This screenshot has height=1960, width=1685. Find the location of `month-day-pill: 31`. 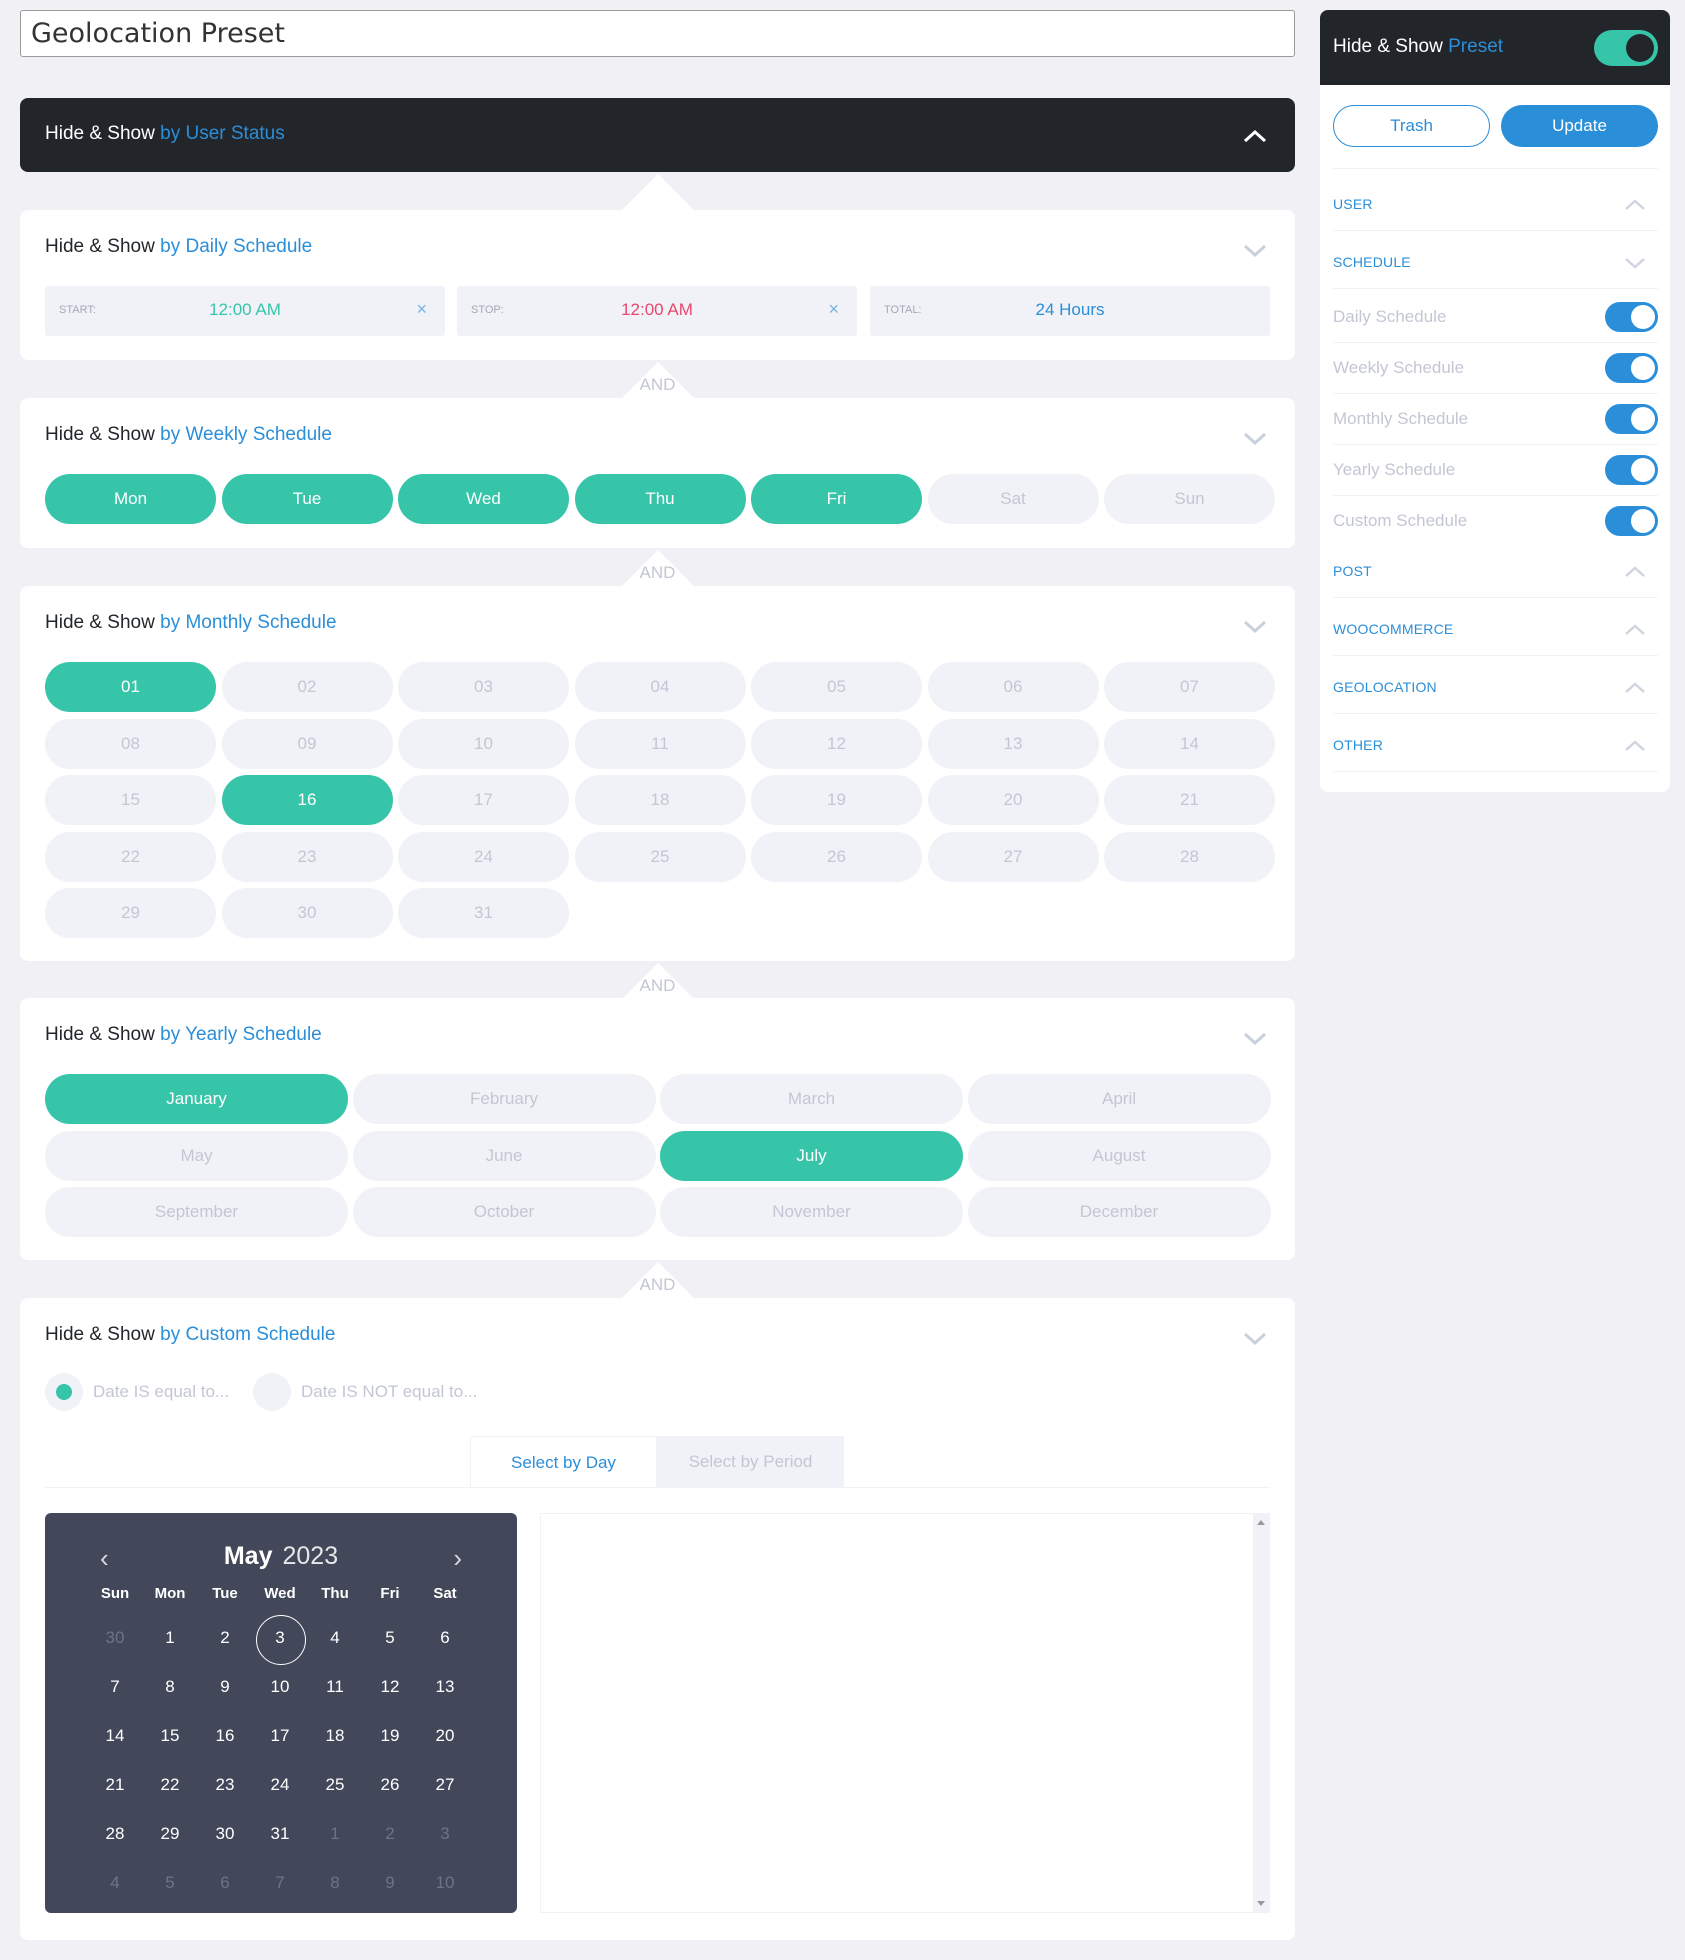

month-day-pill: 31 is located at coordinates (483, 913).